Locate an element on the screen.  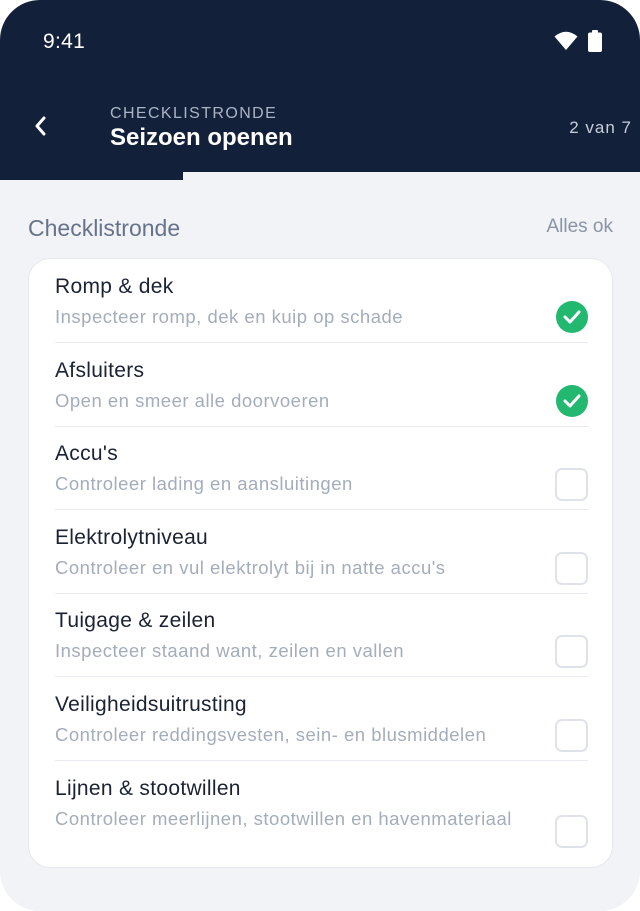
checklist-item-label: Afsluiters is located at coordinates (100, 370).